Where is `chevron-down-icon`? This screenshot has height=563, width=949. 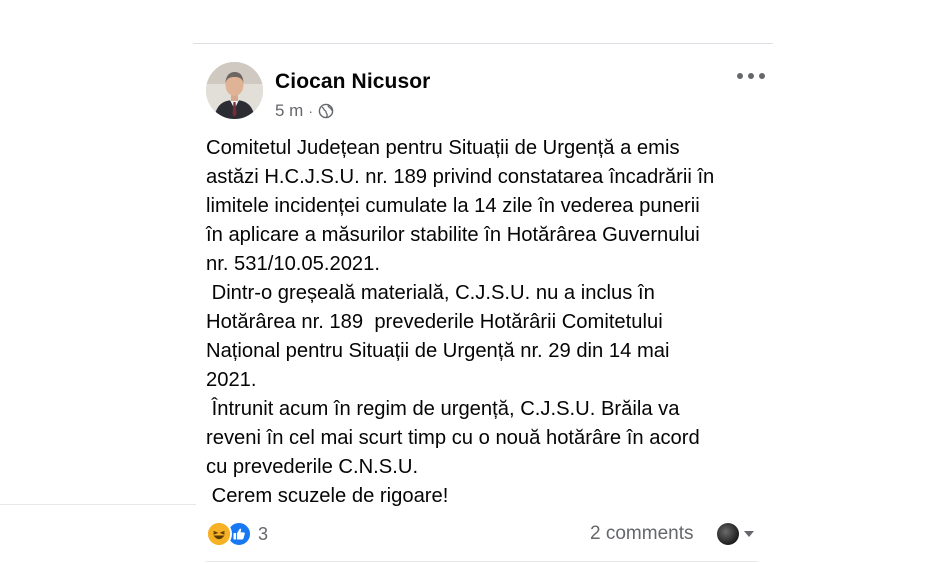
chevron-down-icon is located at coordinates (749, 534).